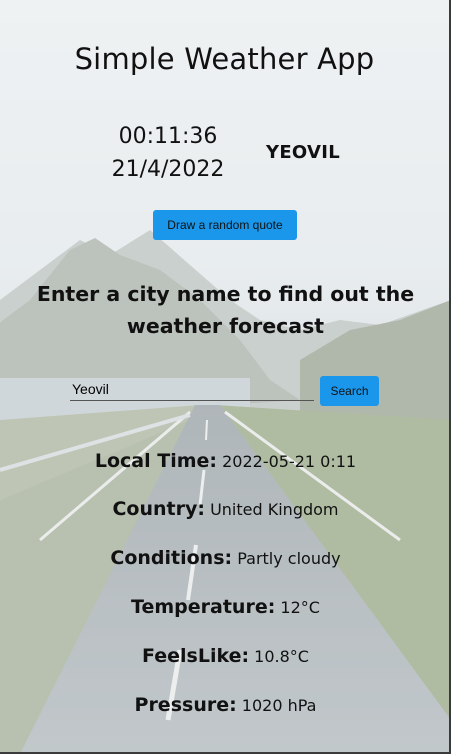  Describe the element at coordinates (274, 509) in the screenshot. I see `country-value: United Kingdom` at that location.